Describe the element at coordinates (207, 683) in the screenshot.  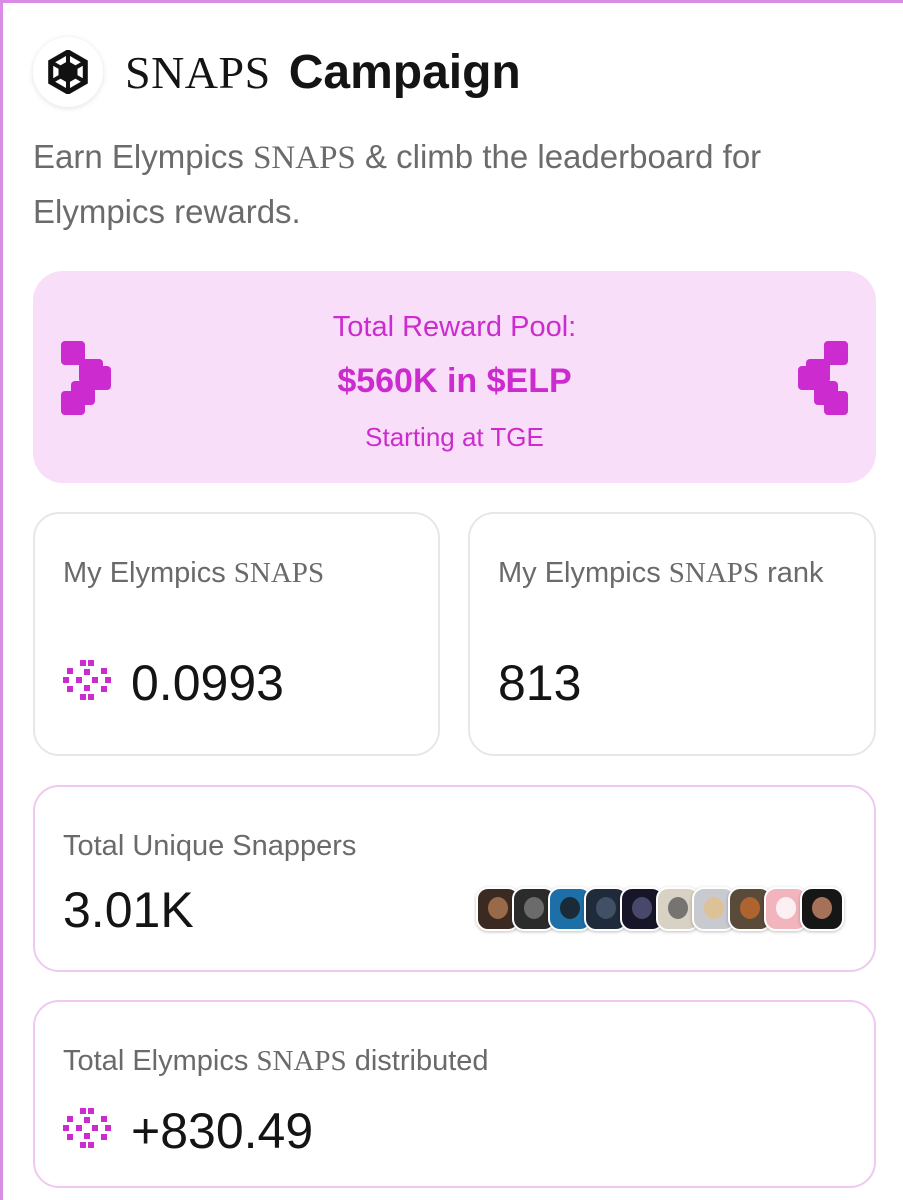
I see `my-snaps-value: 0.0993` at that location.